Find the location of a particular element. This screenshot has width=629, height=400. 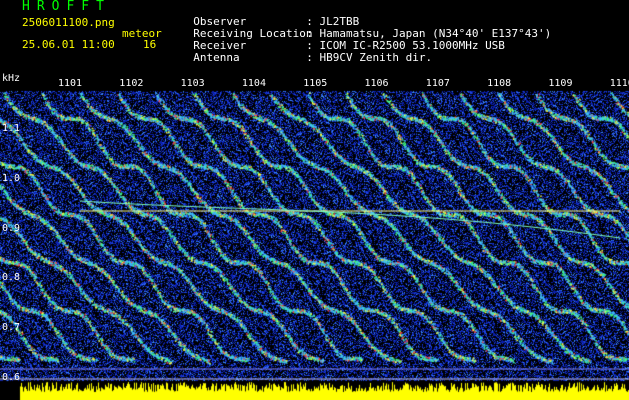

info-row-antenna: Antenna: HB9CV Zenith dir. is located at coordinates (306, 52).